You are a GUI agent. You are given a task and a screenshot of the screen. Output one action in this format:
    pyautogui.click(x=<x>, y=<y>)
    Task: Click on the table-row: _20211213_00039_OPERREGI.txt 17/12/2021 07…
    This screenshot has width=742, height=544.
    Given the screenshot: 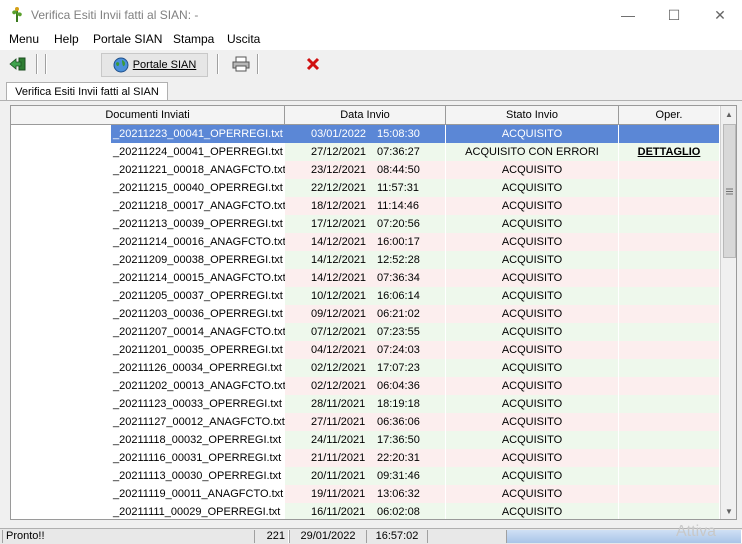 What is the action you would take?
    pyautogui.click(x=365, y=224)
    